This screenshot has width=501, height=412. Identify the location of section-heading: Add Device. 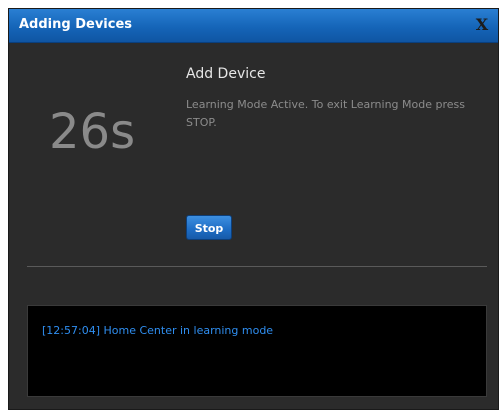
(226, 74).